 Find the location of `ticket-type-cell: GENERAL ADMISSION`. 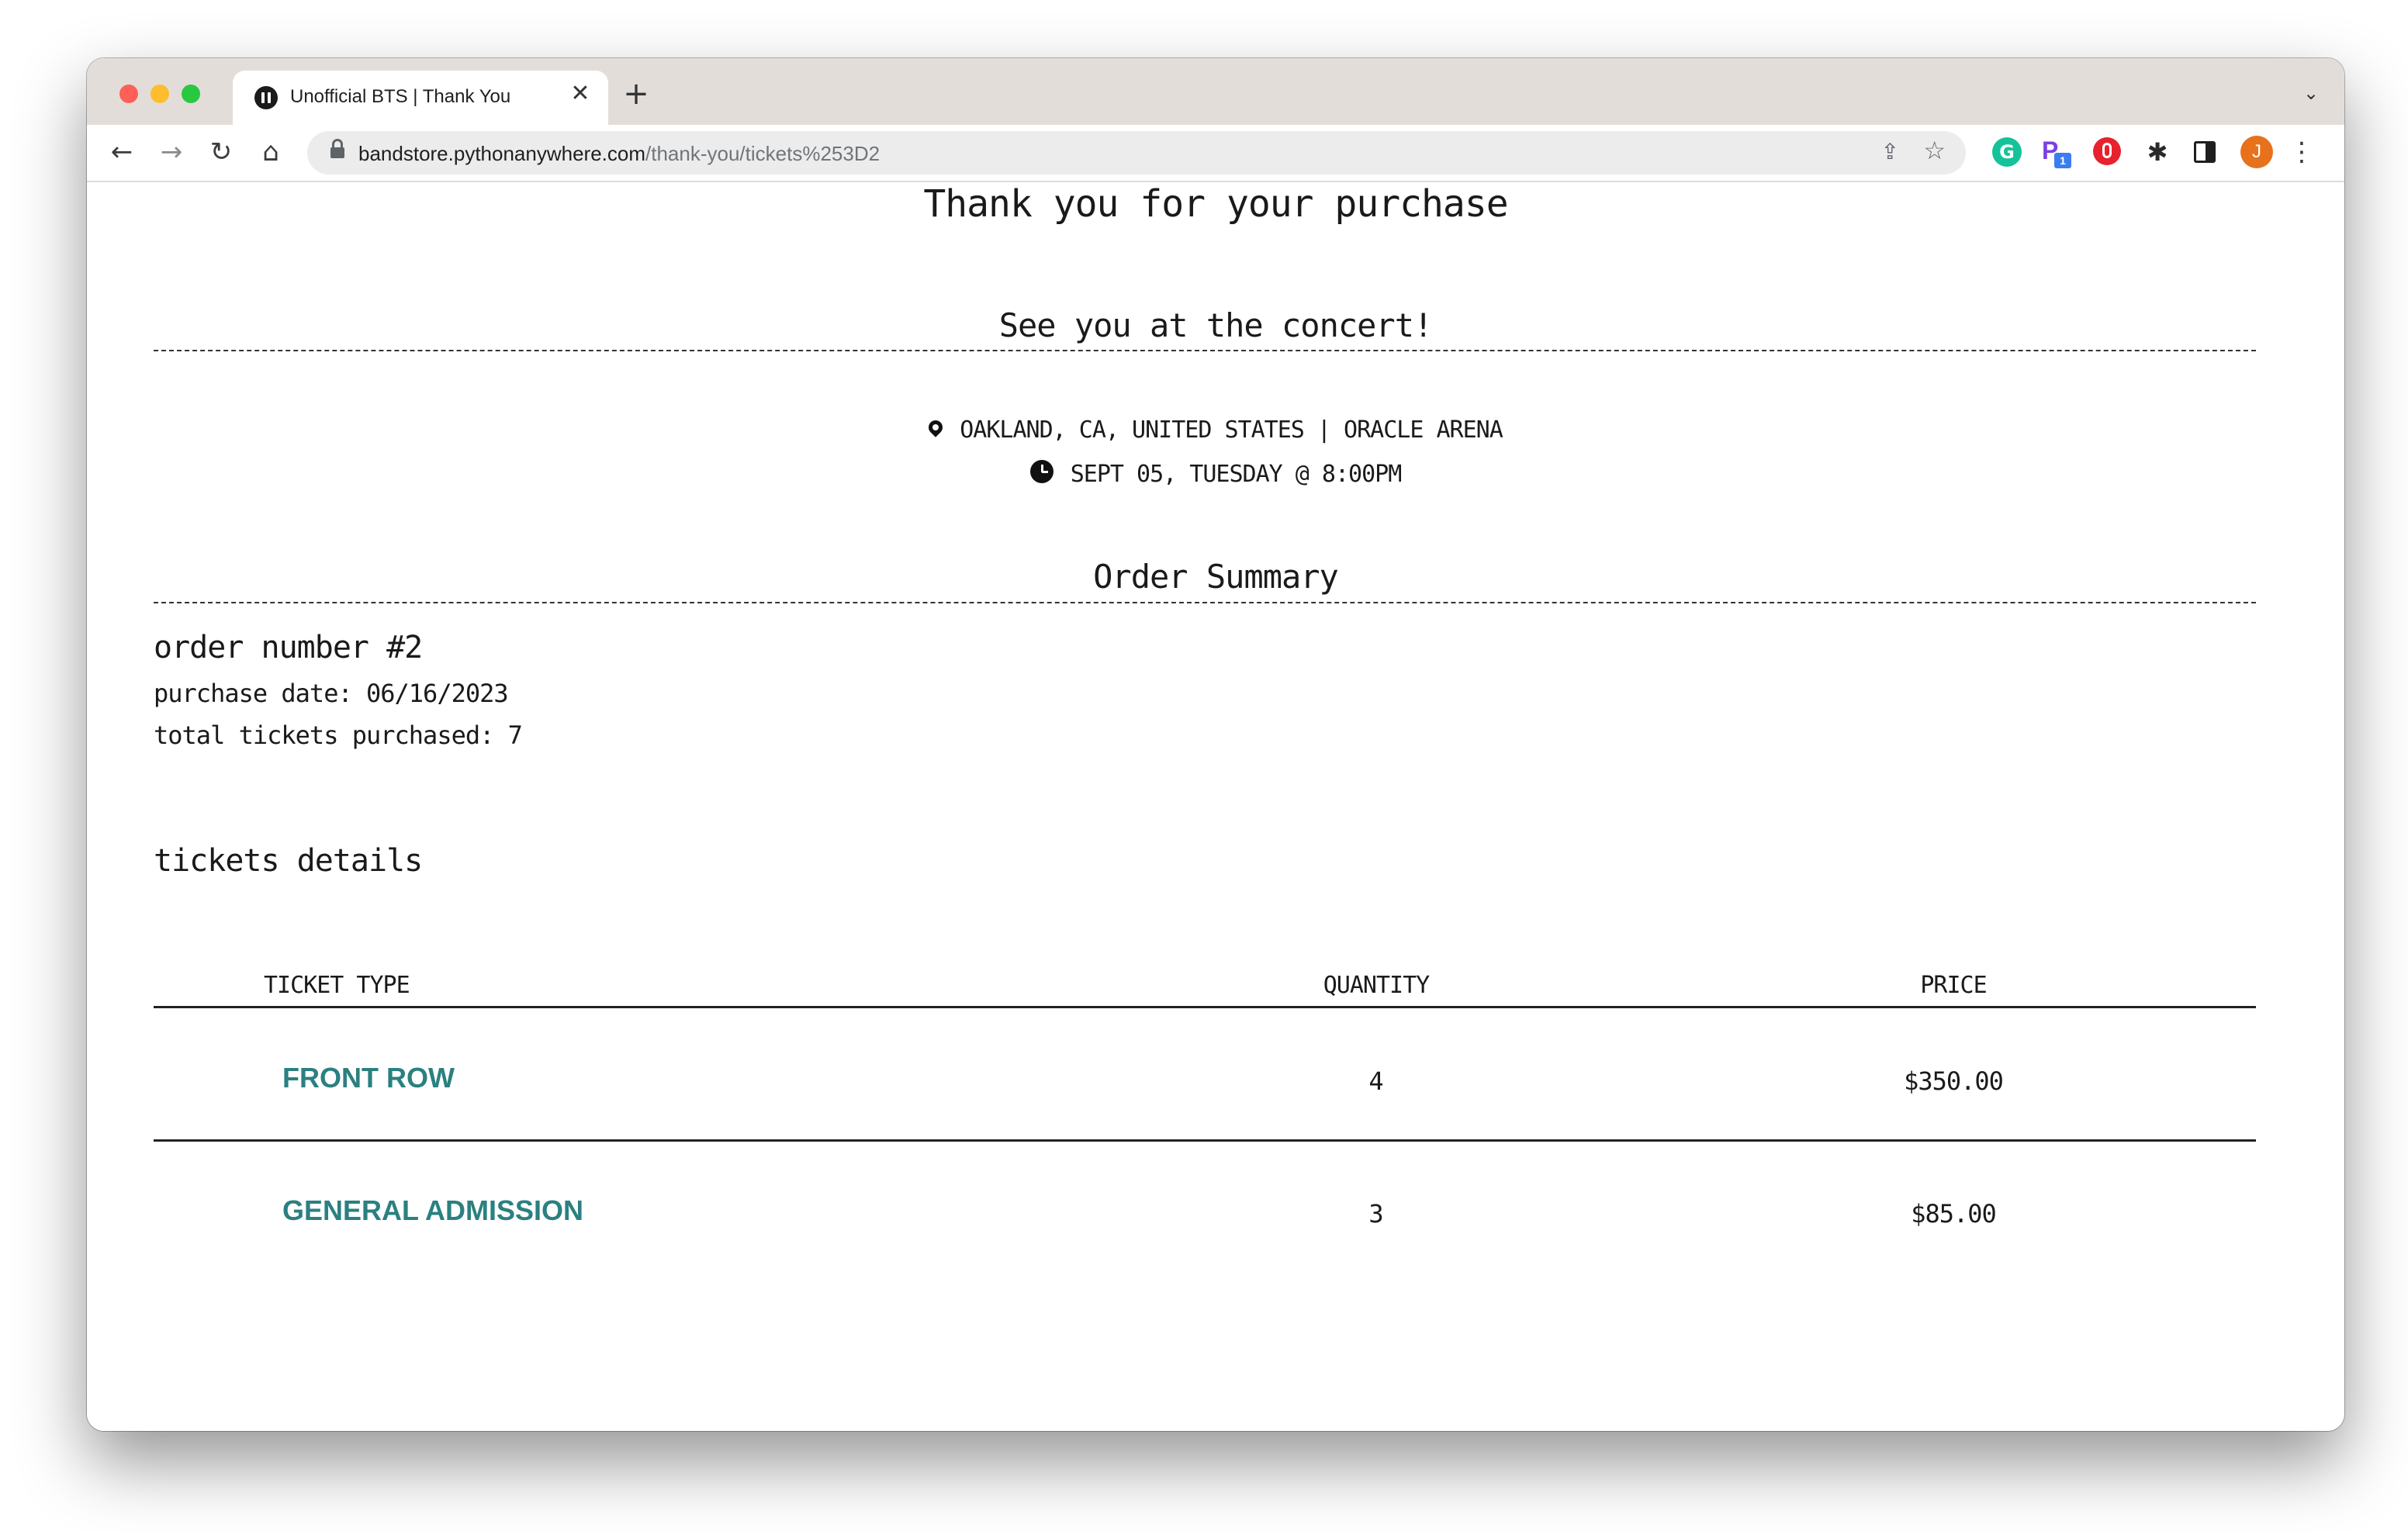

ticket-type-cell: GENERAL ADMISSION is located at coordinates (432, 1210).